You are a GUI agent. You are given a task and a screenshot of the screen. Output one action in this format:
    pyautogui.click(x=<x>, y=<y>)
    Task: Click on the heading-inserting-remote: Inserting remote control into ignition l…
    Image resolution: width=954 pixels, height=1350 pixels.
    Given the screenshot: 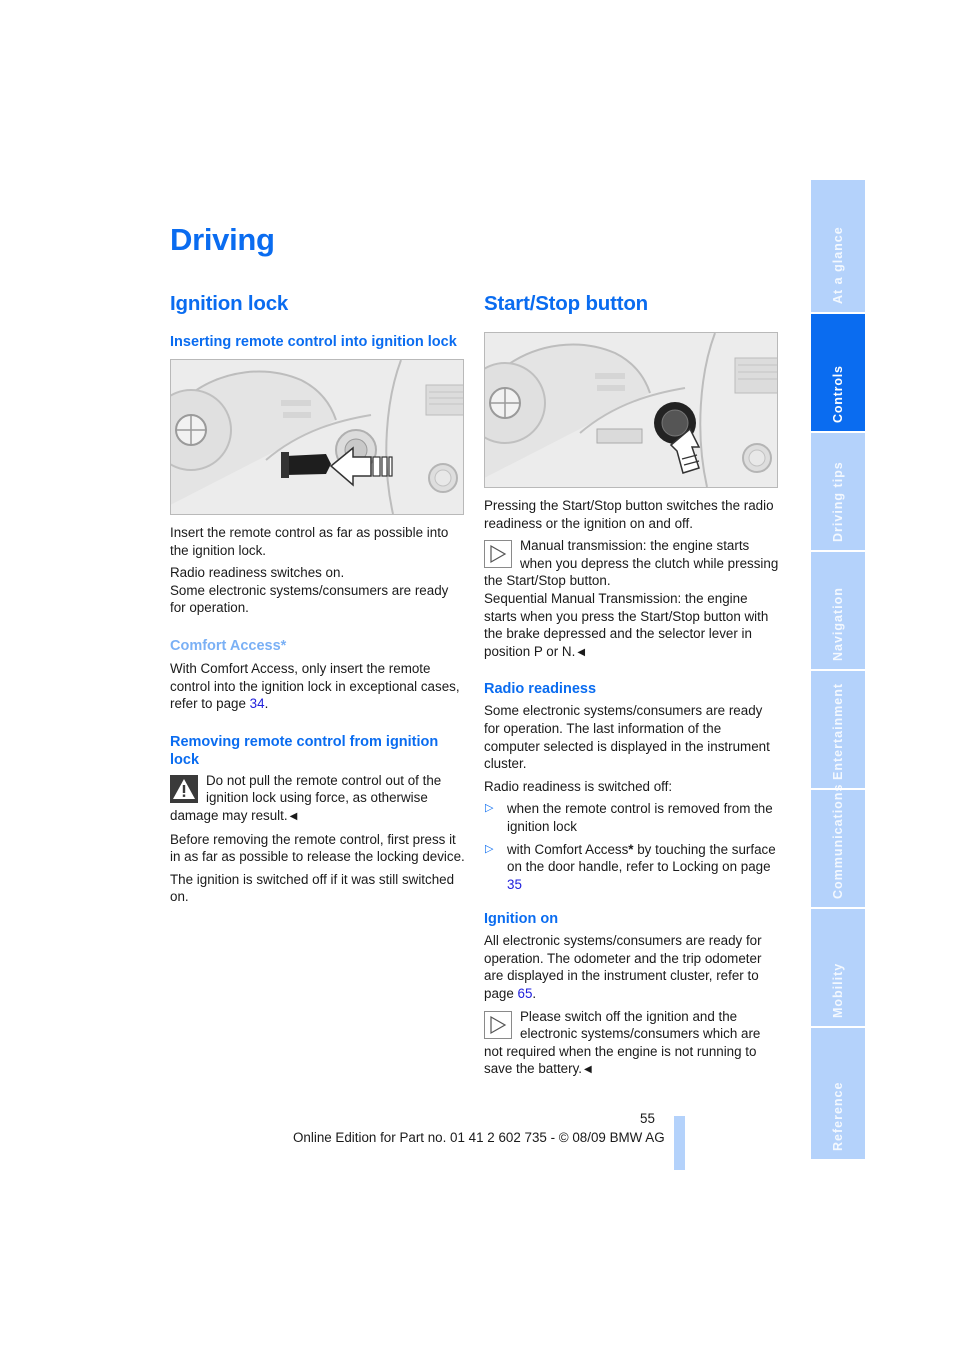 What is the action you would take?
    pyautogui.click(x=313, y=342)
    